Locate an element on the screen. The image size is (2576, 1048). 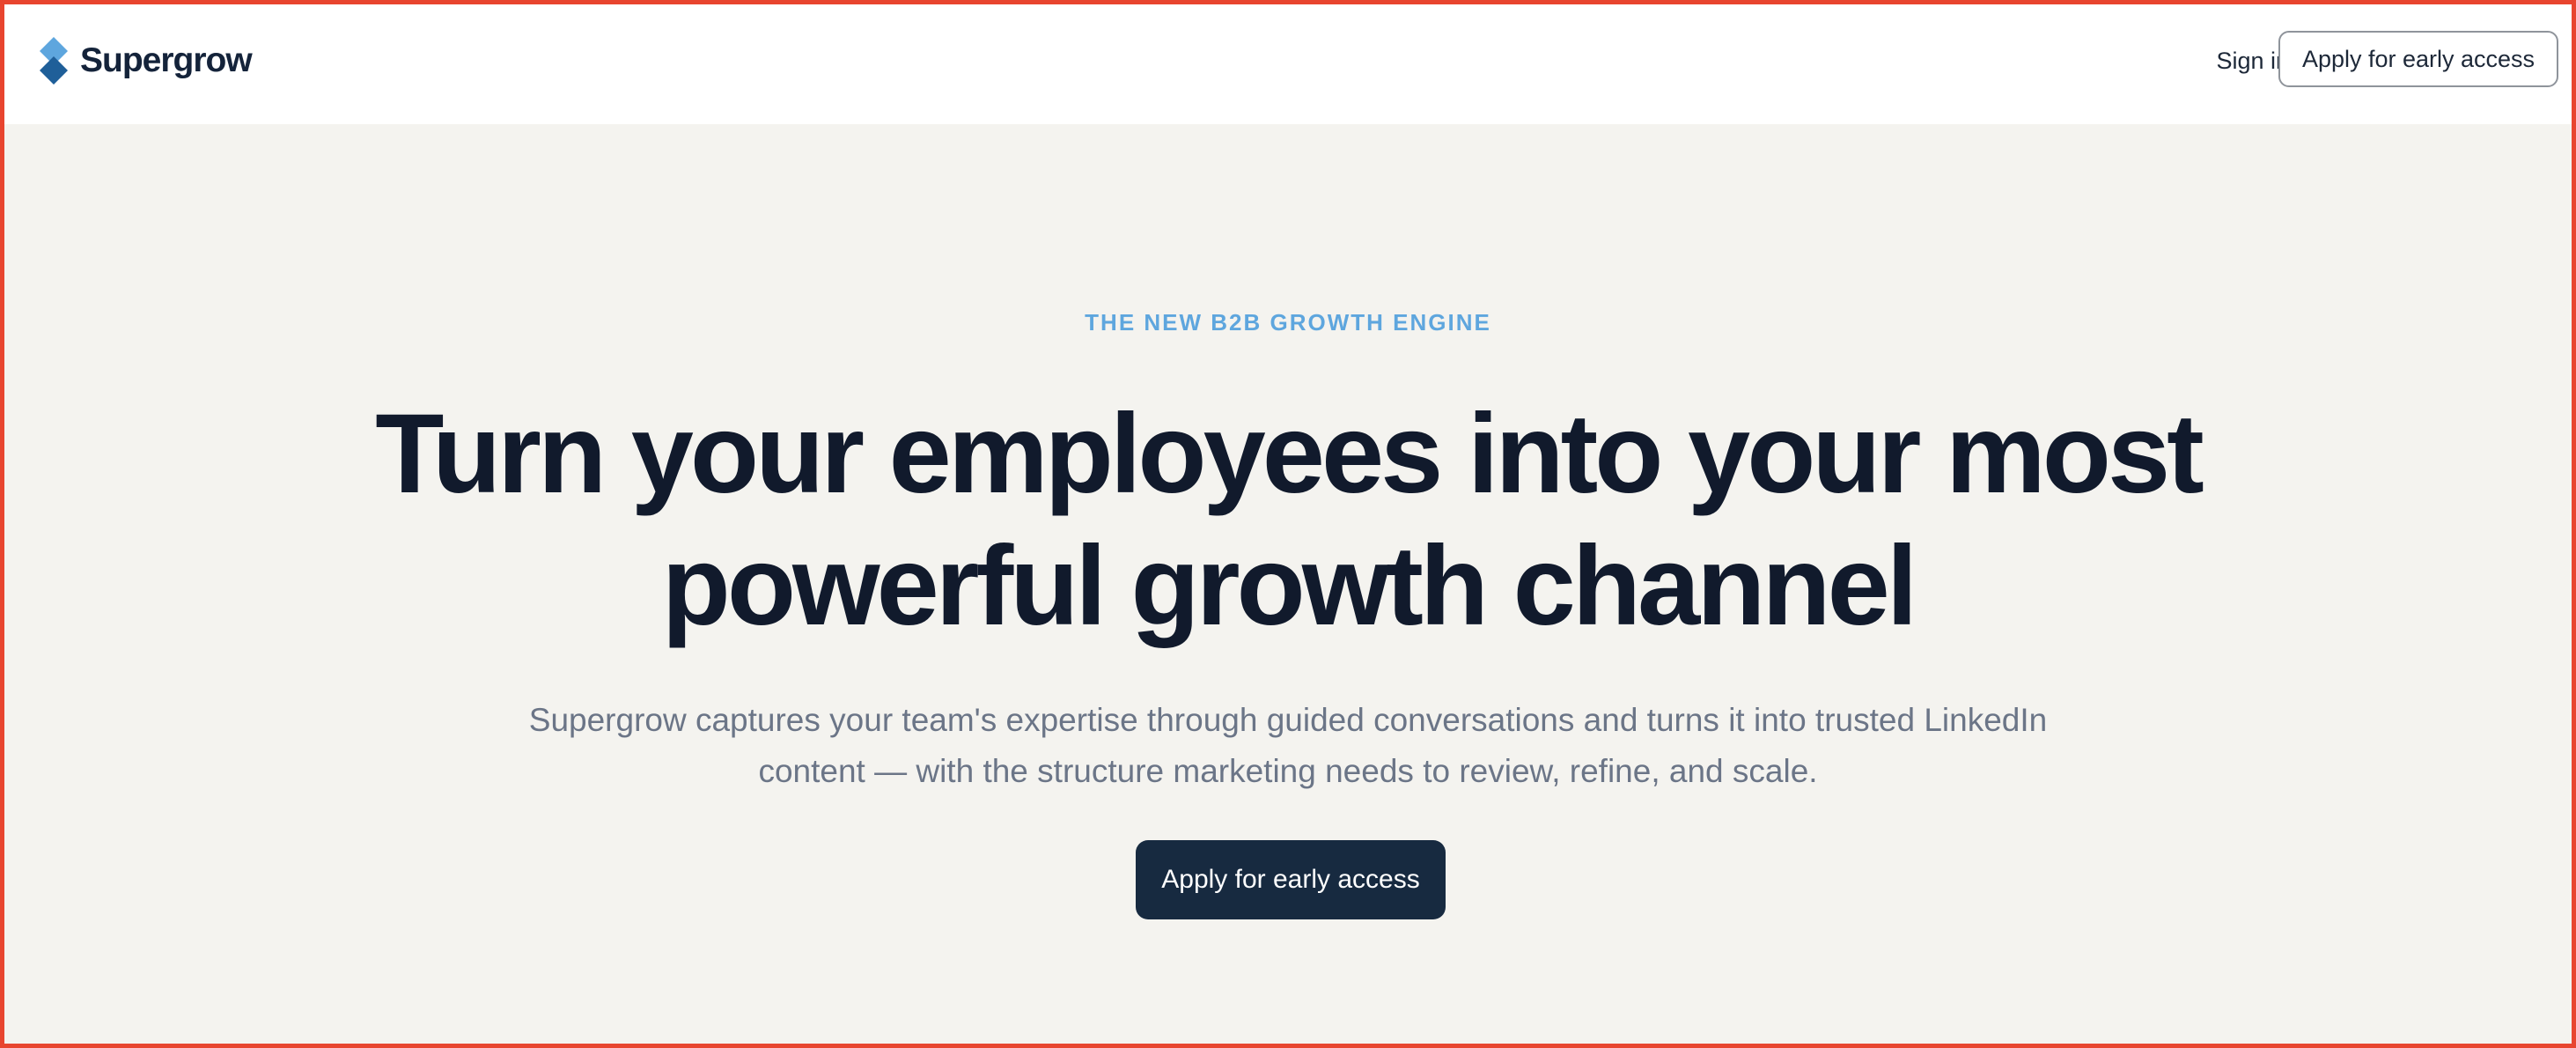
hero-apply-button-label: Apply for early access is located at coordinates (1290, 879).